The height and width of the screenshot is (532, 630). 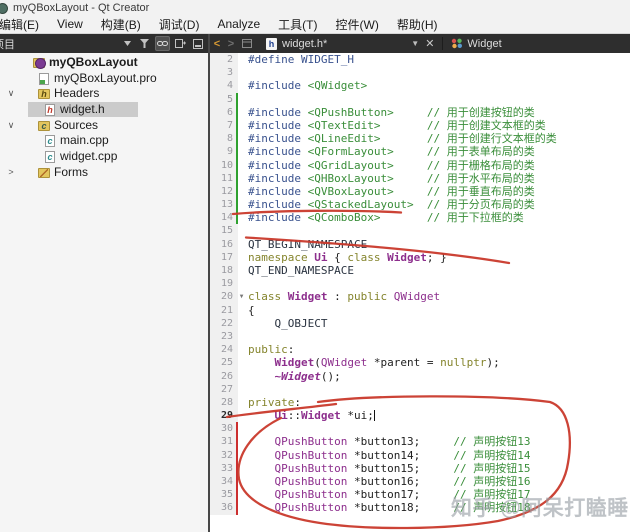 I want to click on tree-item-main-cpp: c main.cpp, so click(x=104, y=141).